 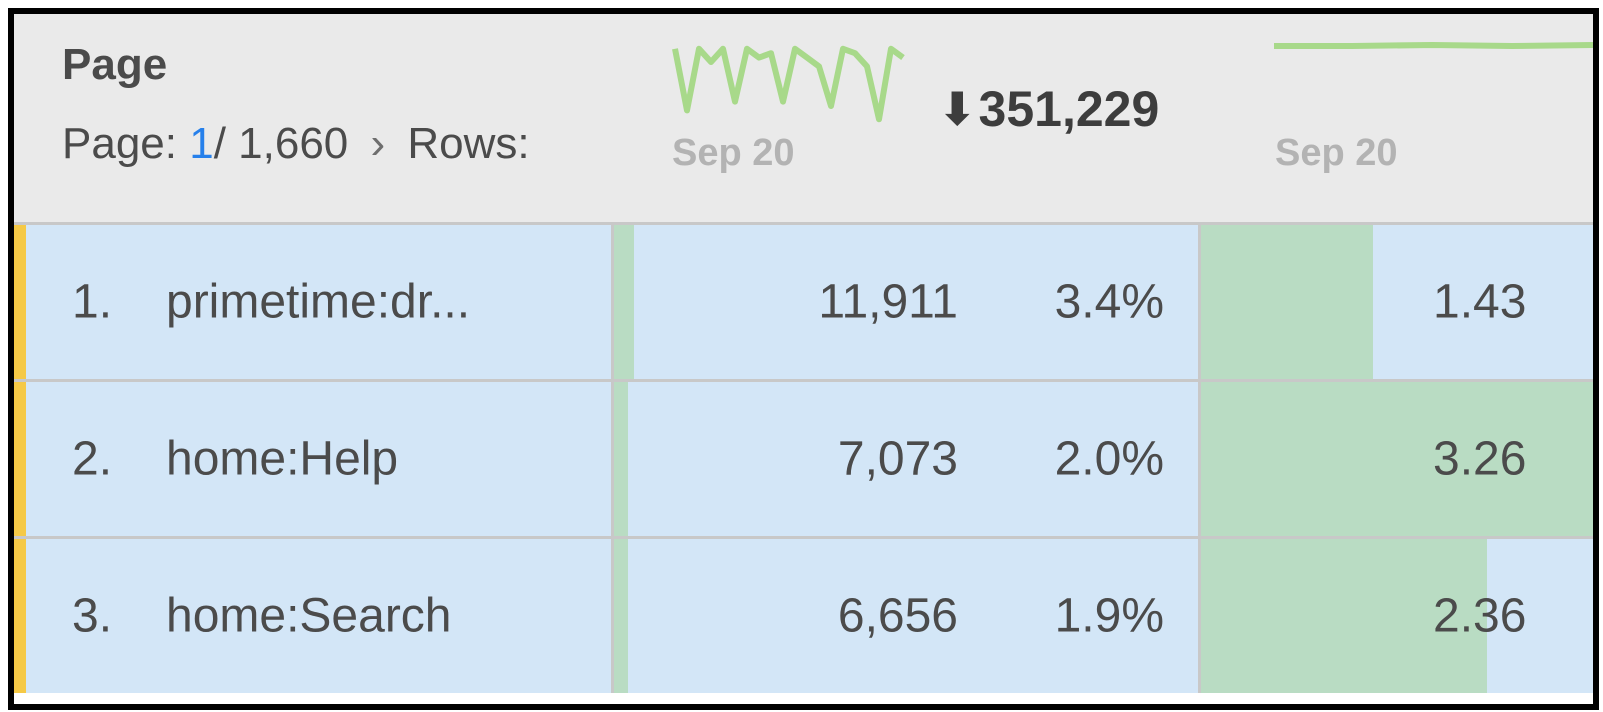 I want to click on metric2-cell: 3.26, so click(x=1397, y=459).